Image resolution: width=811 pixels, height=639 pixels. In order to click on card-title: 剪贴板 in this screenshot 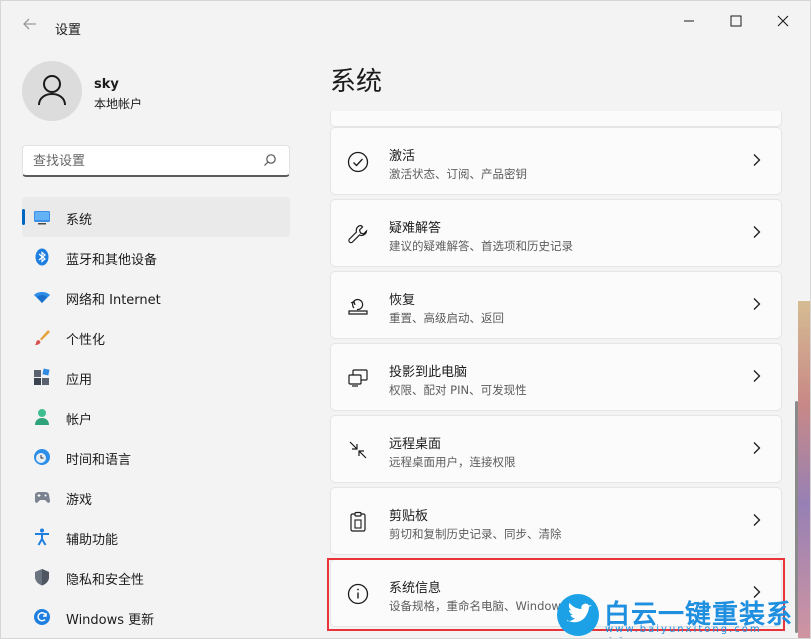, I will do `click(409, 516)`.